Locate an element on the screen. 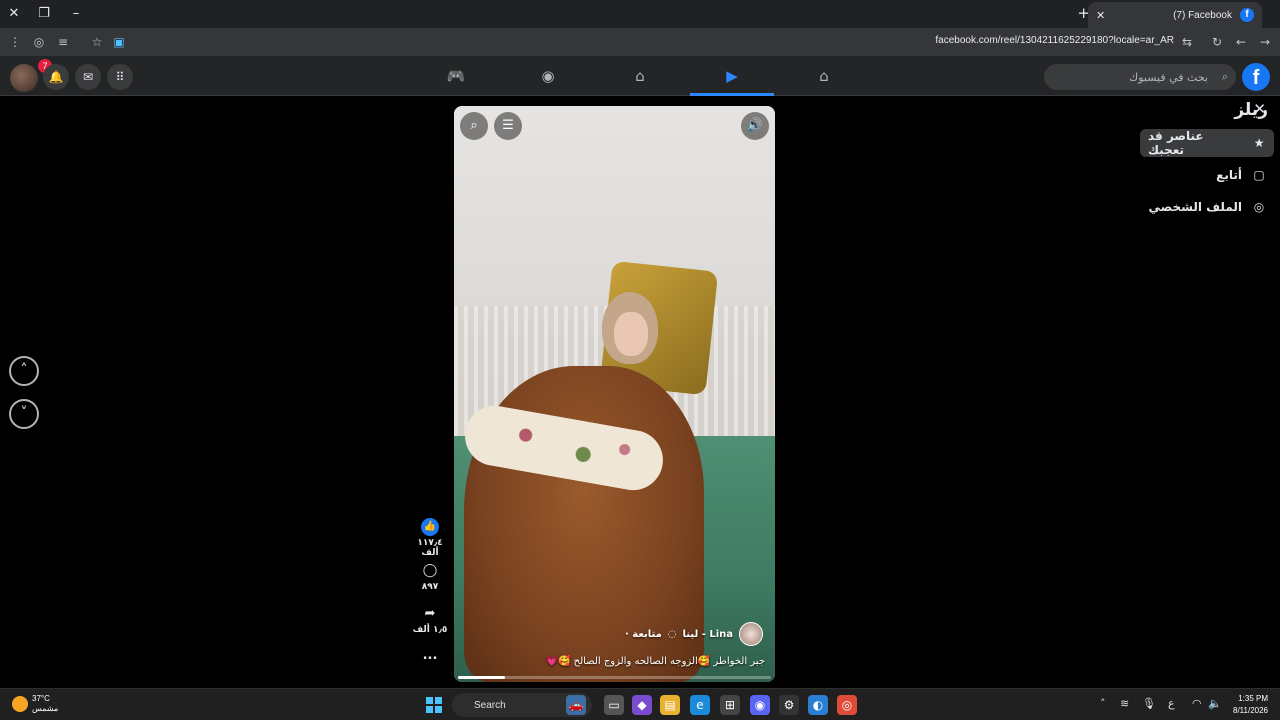 The height and width of the screenshot is (720, 1280). tray-chevron-up-icon: ˄ is located at coordinates (1103, 703).